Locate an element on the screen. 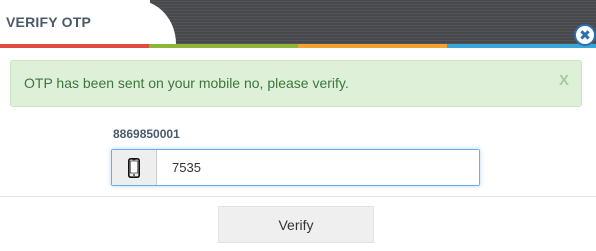 This screenshot has height=251, width=596. close-icon: ✖ is located at coordinates (585, 35).